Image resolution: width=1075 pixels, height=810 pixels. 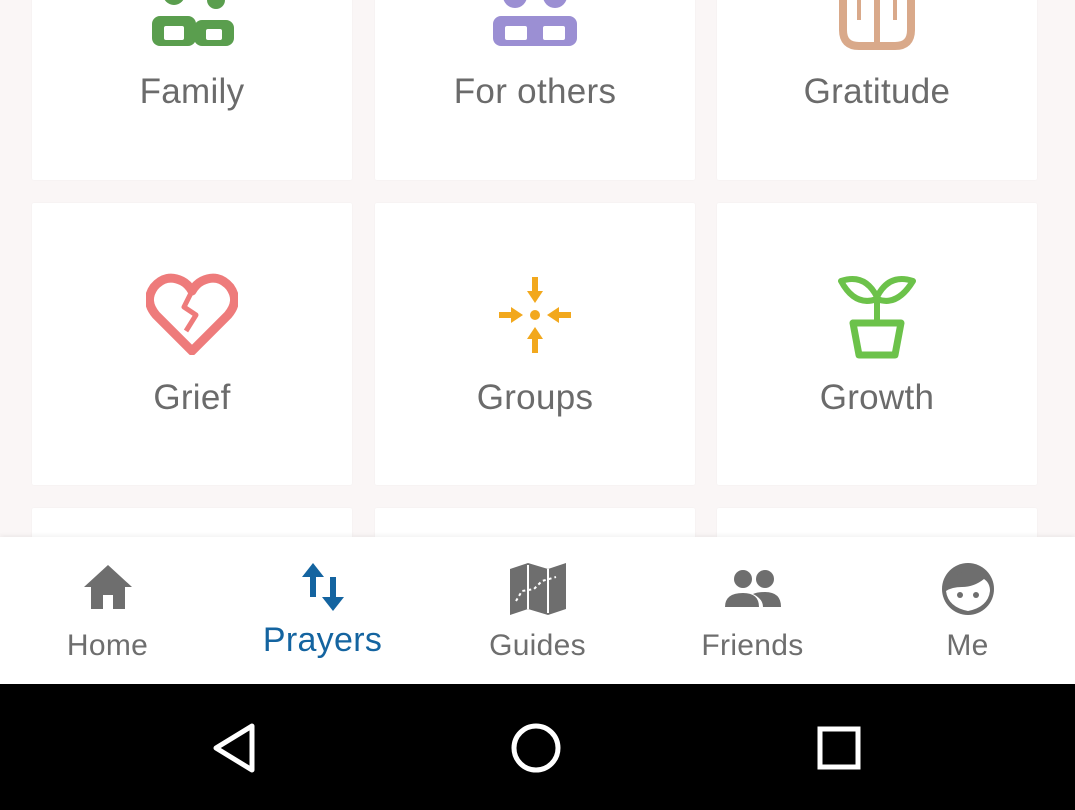 What do you see at coordinates (968, 591) in the screenshot?
I see `face-icon` at bounding box center [968, 591].